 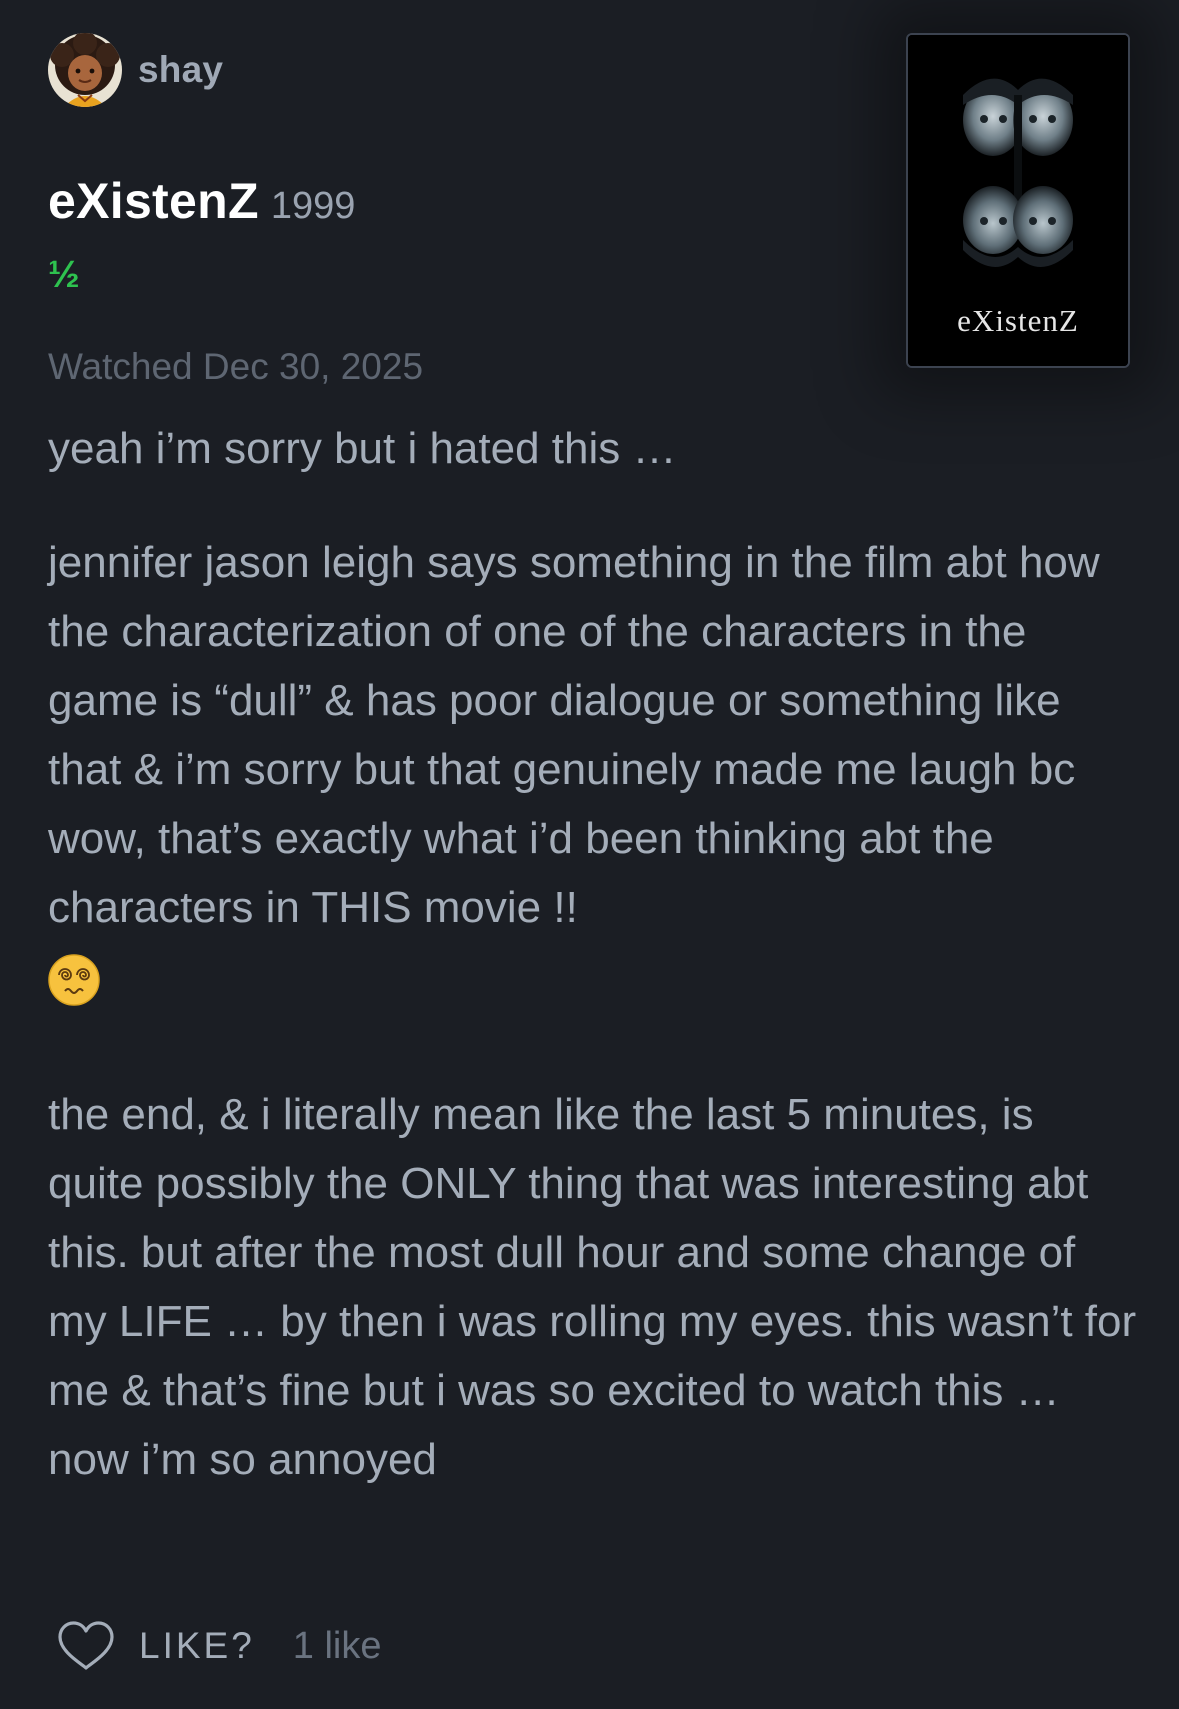 What do you see at coordinates (1018, 320) in the screenshot?
I see `poster-title: eXistenZ` at bounding box center [1018, 320].